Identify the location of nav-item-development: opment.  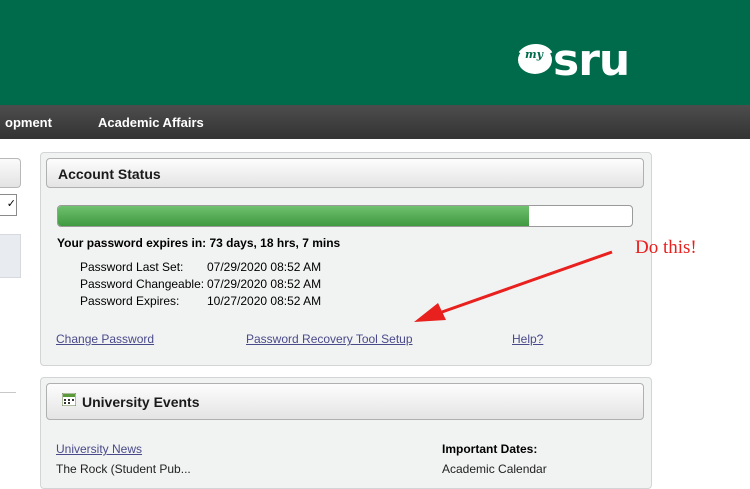
(28, 122).